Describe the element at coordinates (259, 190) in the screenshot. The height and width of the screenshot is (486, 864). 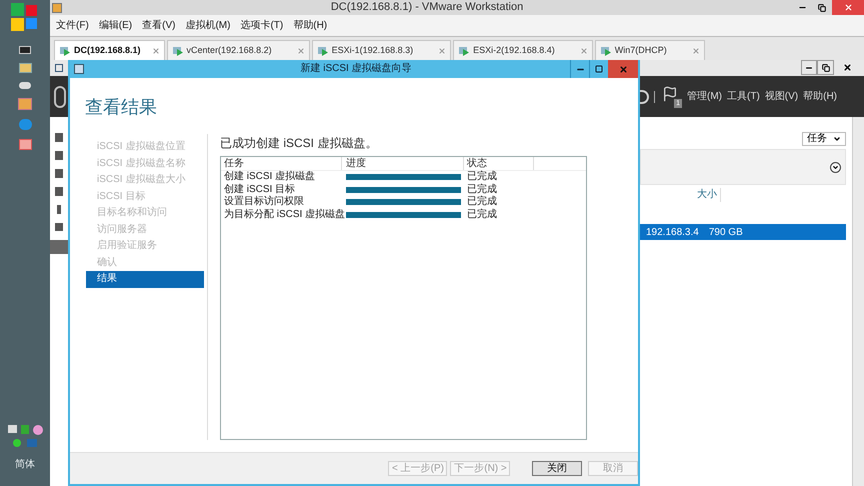
I see `table-cell-text: 创建 iSCSI 目标` at that location.